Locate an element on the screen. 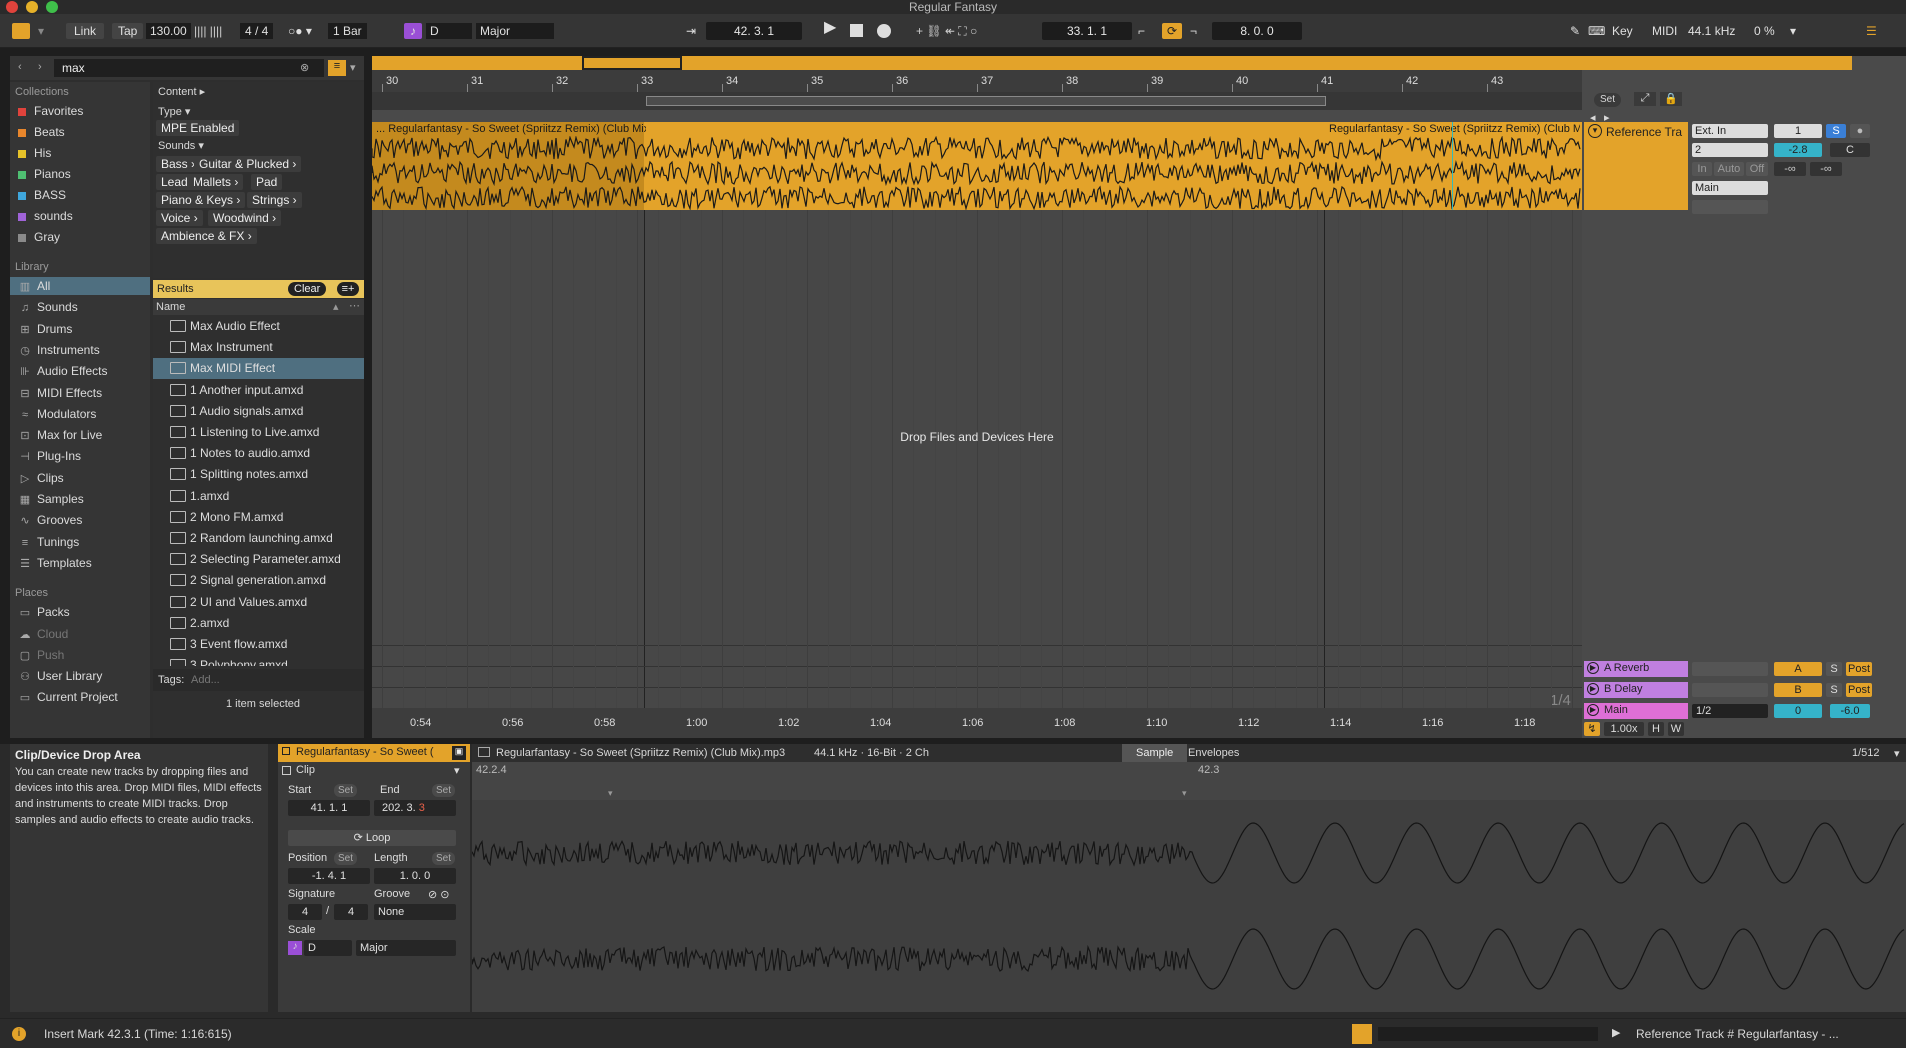 This screenshot has width=1906, height=1048. punch-in-icon: ⌐ is located at coordinates (1141, 31).